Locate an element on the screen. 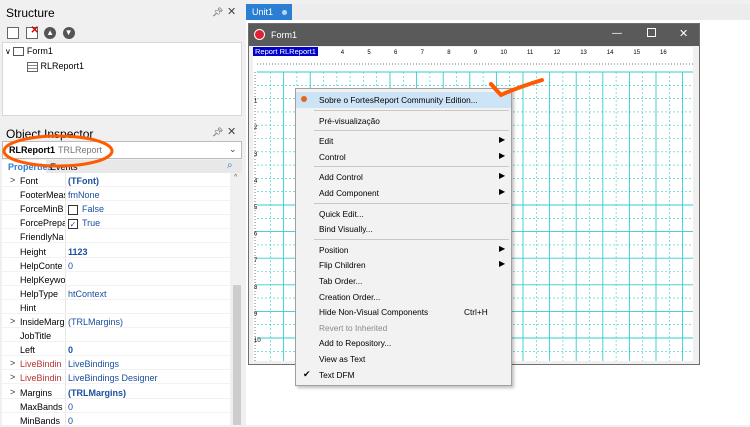 This screenshot has height=427, width=750. band-label: Report RLReport1 is located at coordinates (285, 51).